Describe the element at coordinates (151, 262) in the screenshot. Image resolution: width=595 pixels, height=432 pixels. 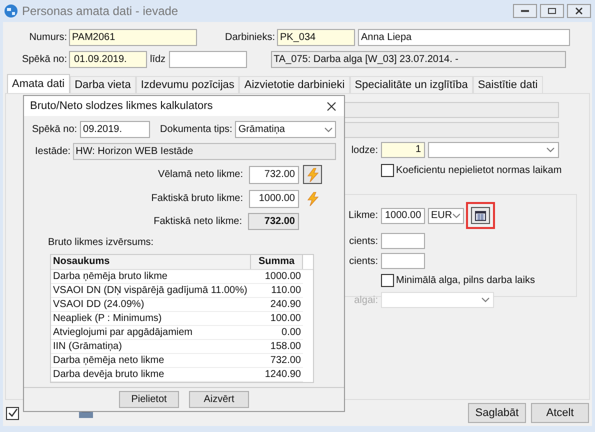
I see `column-header: Nosaukums` at that location.